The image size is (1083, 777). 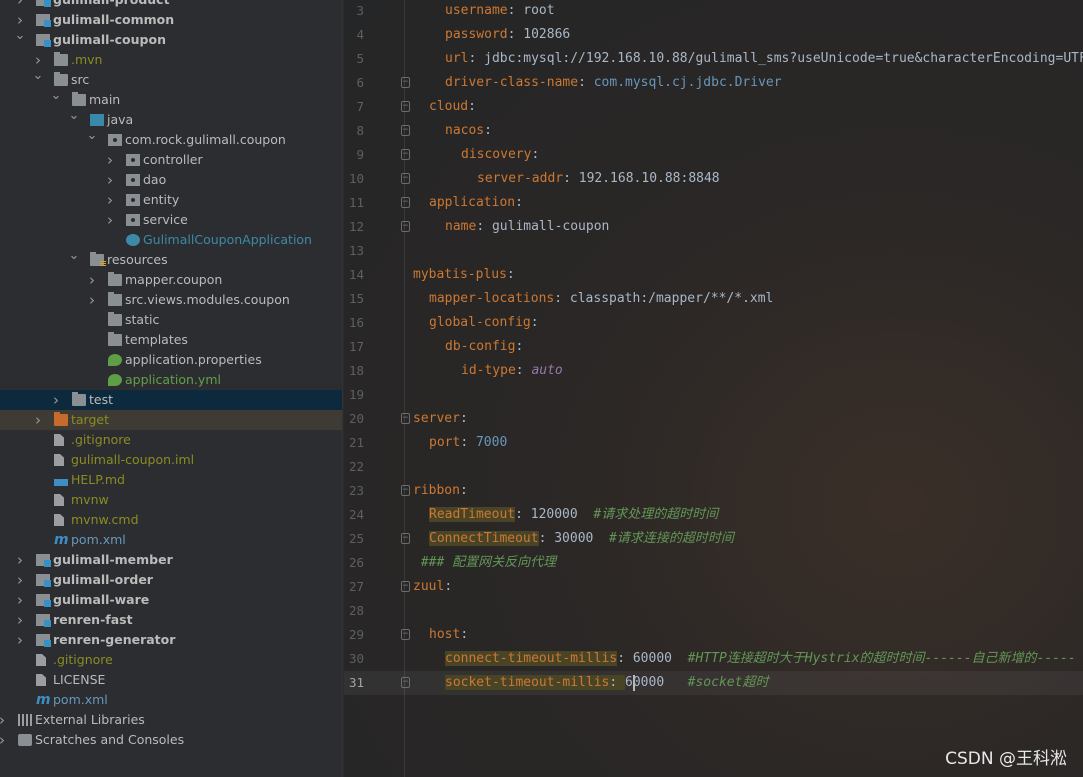 I want to click on tree-item: › renren-fast, so click(x=171, y=620).